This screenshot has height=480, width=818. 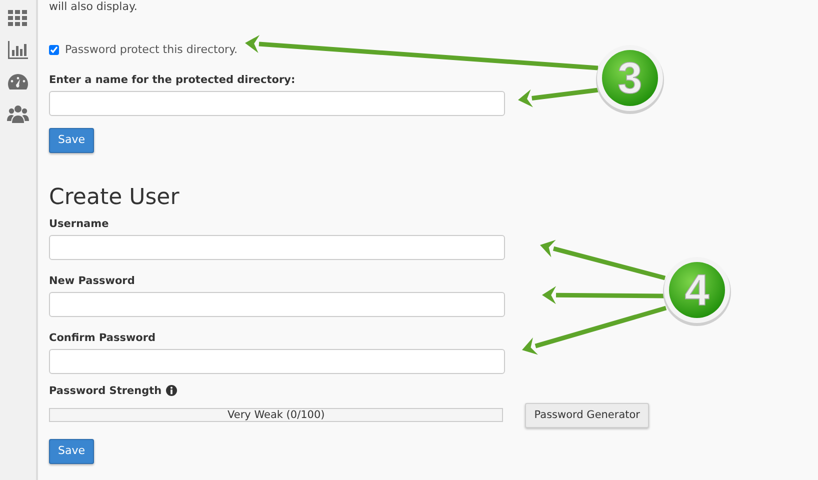 I want to click on bar-chart-icon, so click(x=18, y=50).